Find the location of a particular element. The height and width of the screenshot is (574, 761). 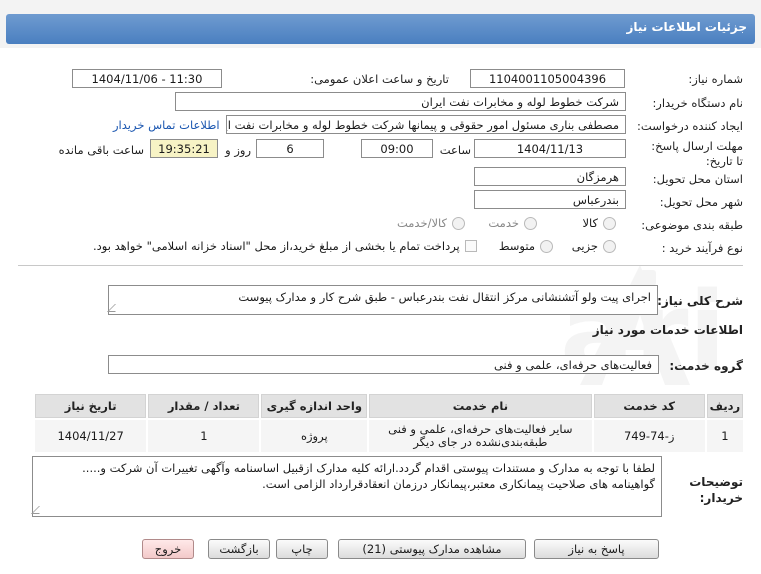

title-bar: جزئیات اطلاعات نیاز is located at coordinates (380, 24).